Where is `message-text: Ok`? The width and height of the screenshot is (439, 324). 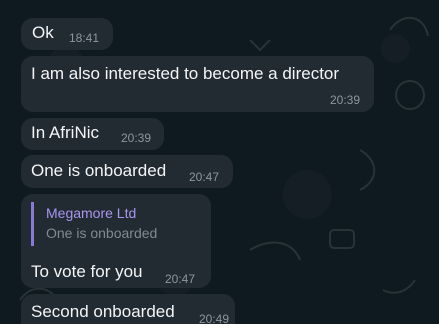
message-text: Ok is located at coordinates (43, 32).